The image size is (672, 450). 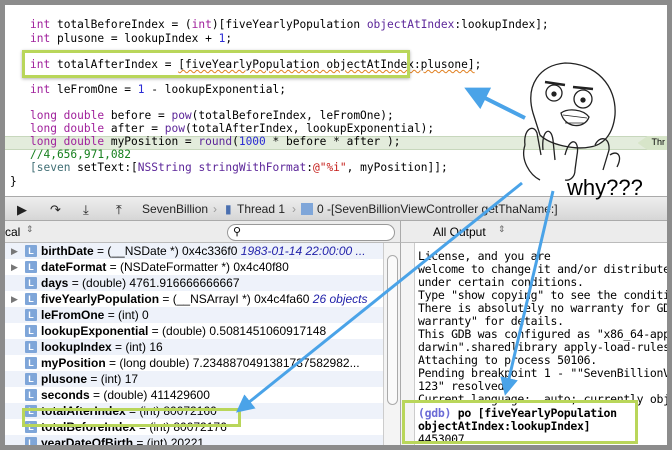 I want to click on rage-face-drawing, so click(x=572, y=121).